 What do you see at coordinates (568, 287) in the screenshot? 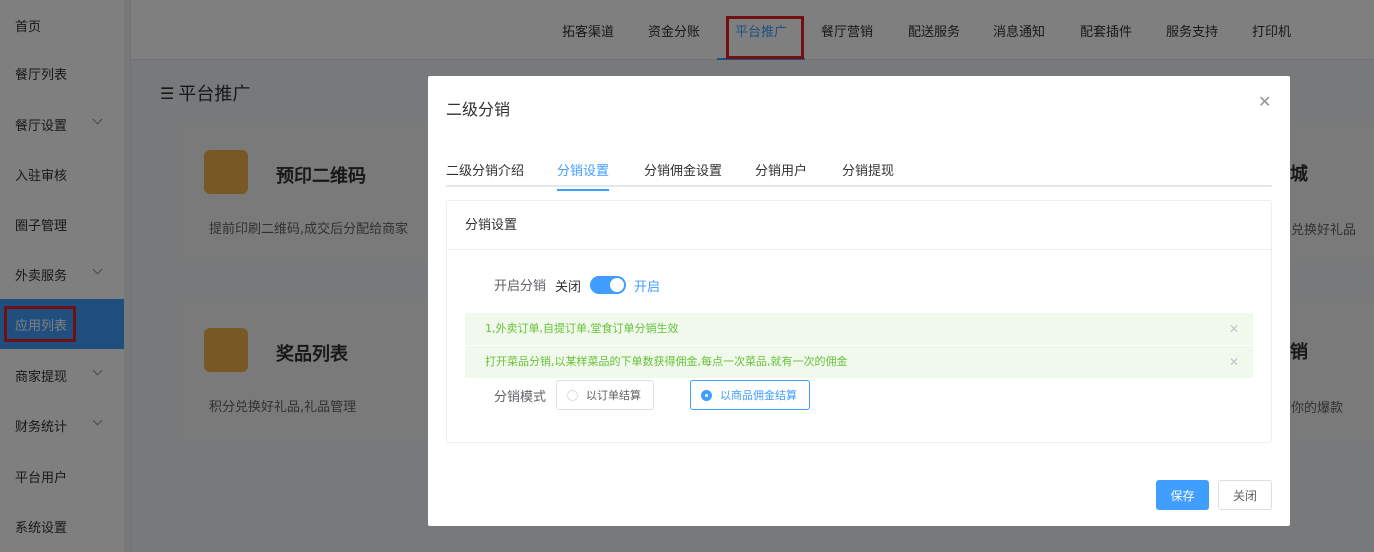
I see `switch-off-label: 关闭` at bounding box center [568, 287].